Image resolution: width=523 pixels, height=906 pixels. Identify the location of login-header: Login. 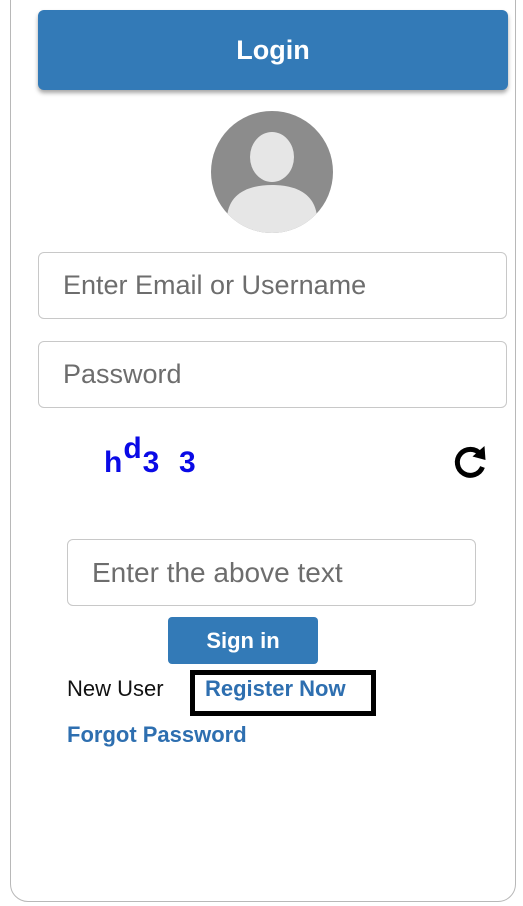
(273, 50).